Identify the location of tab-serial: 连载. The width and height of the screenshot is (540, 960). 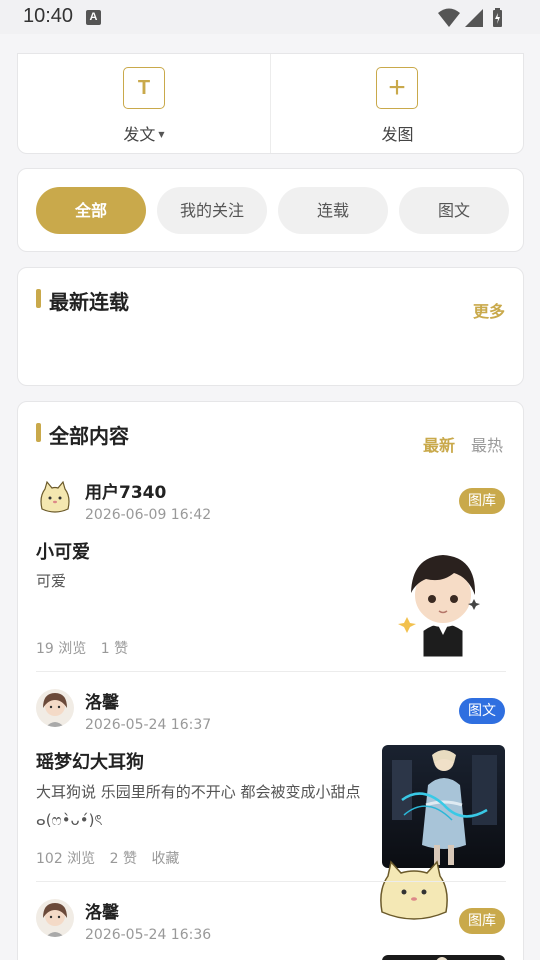
(333, 210).